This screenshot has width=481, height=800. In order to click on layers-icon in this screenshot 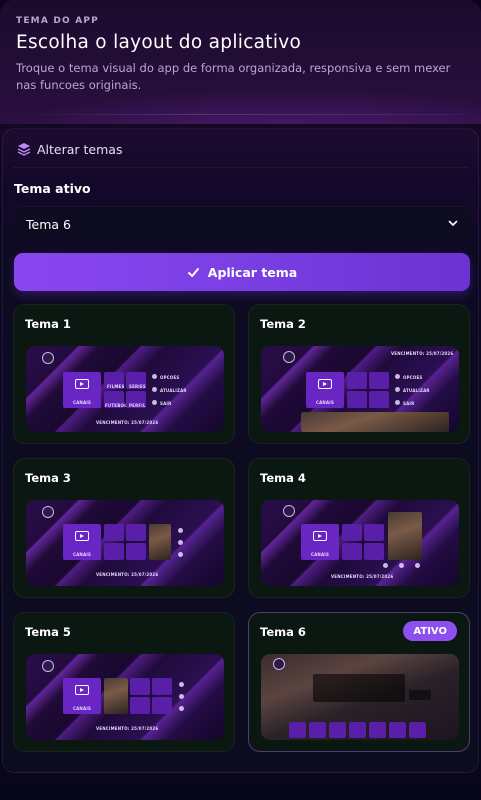, I will do `click(24, 149)`.